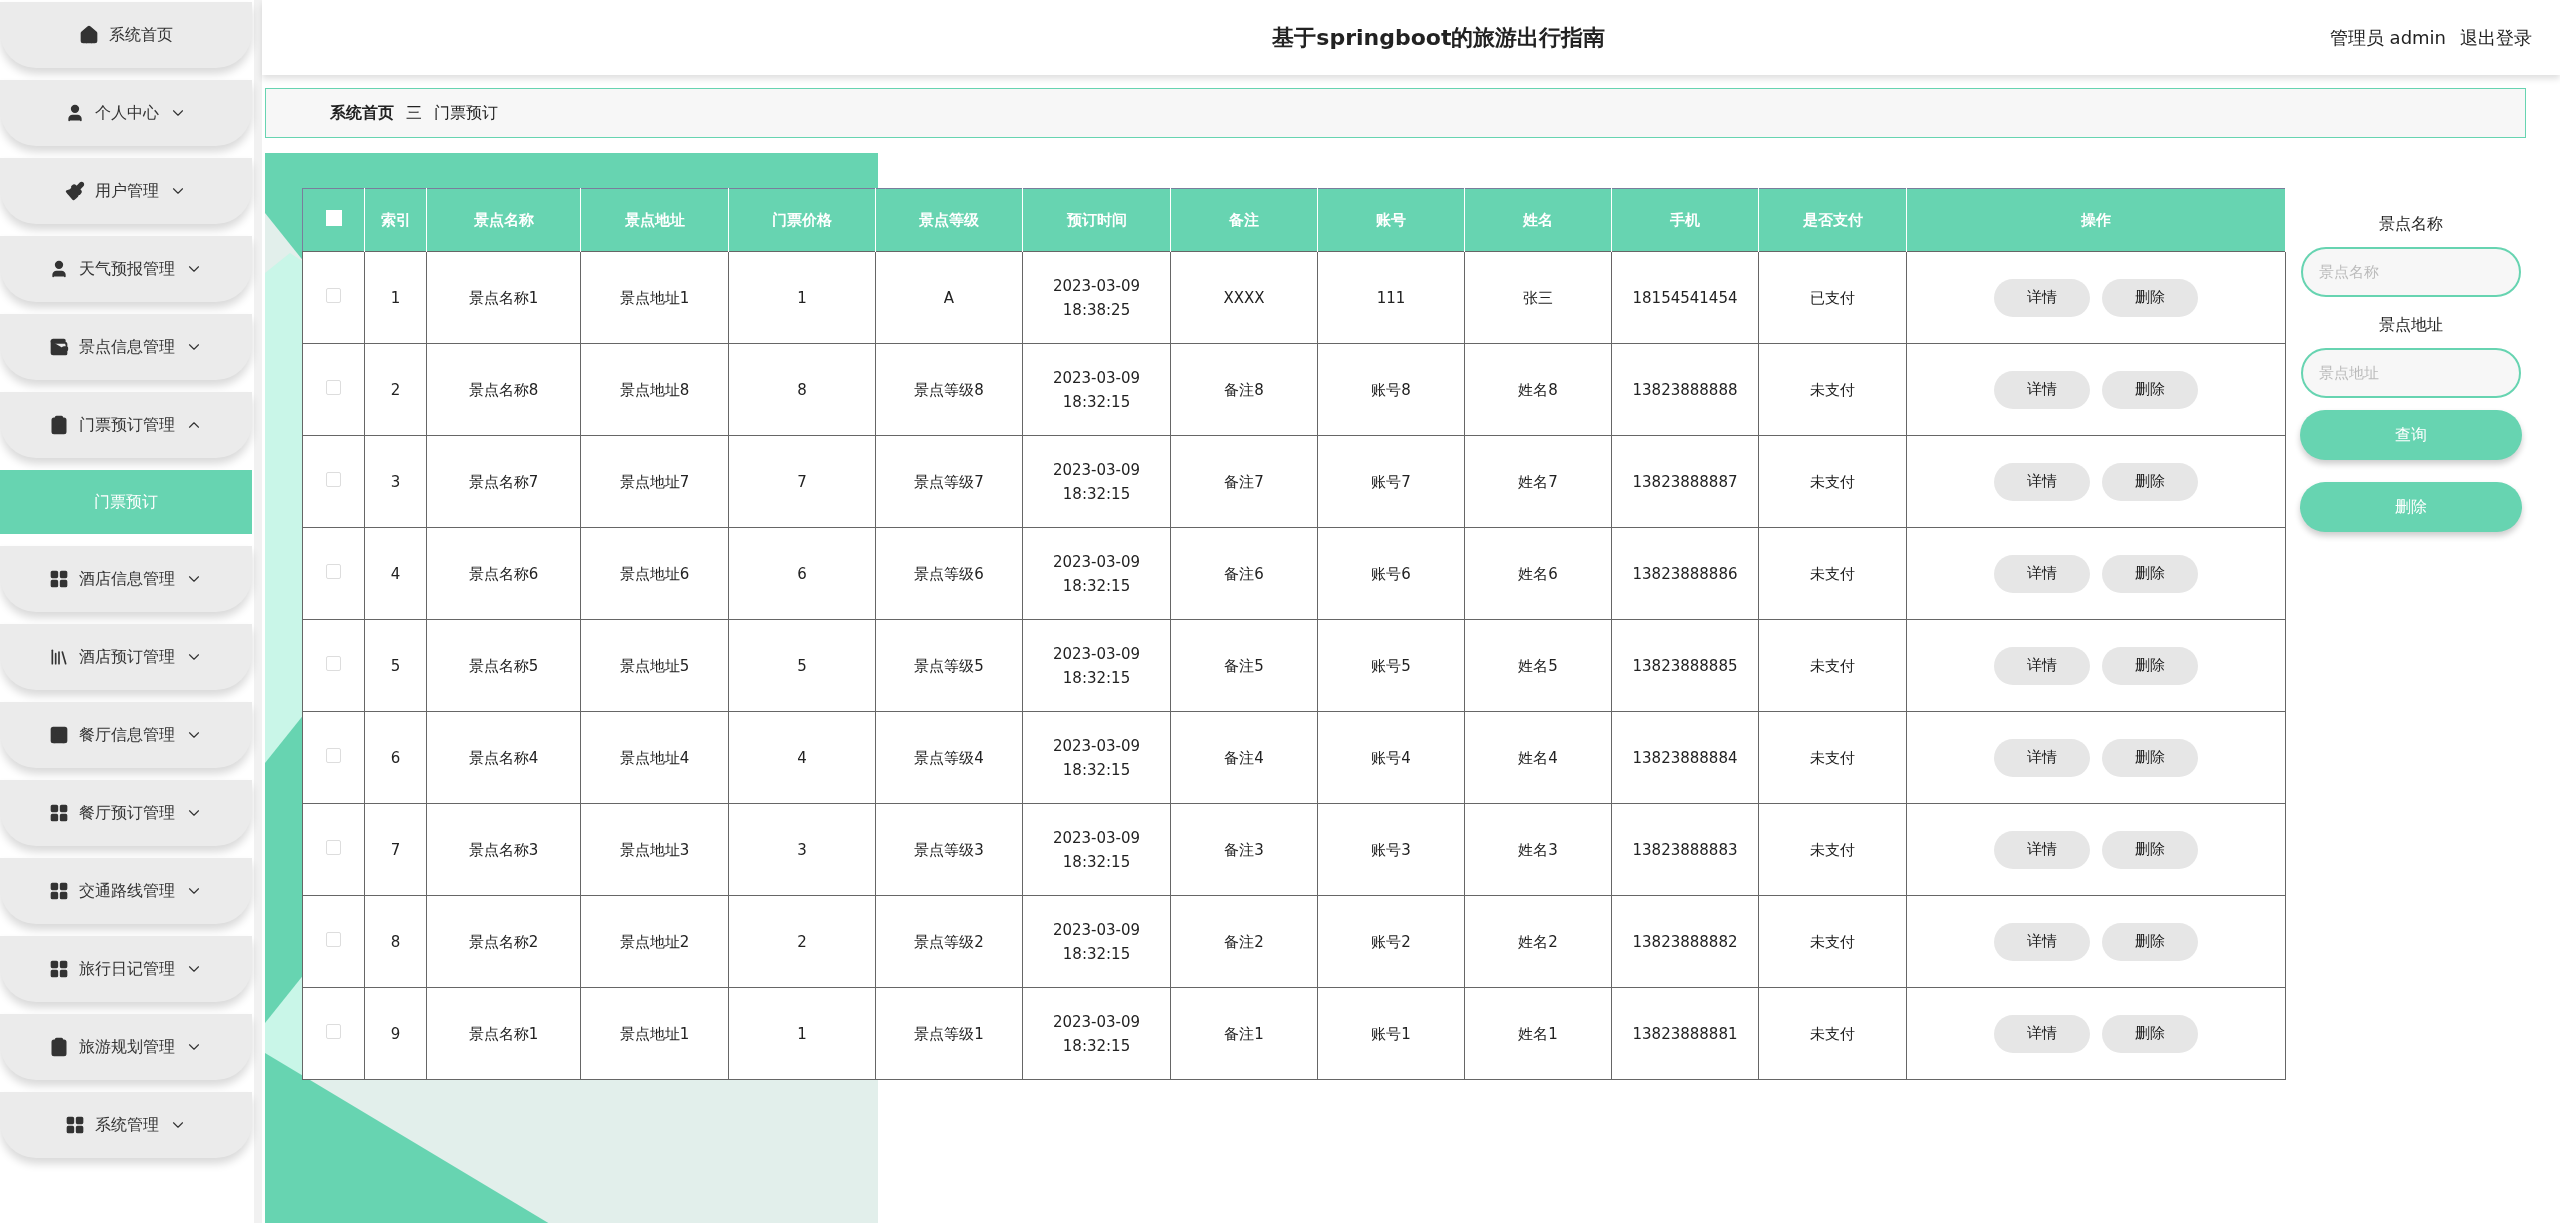 This screenshot has width=2560, height=1223. What do you see at coordinates (2410, 272) in the screenshot?
I see `search-field: 景点名称` at bounding box center [2410, 272].